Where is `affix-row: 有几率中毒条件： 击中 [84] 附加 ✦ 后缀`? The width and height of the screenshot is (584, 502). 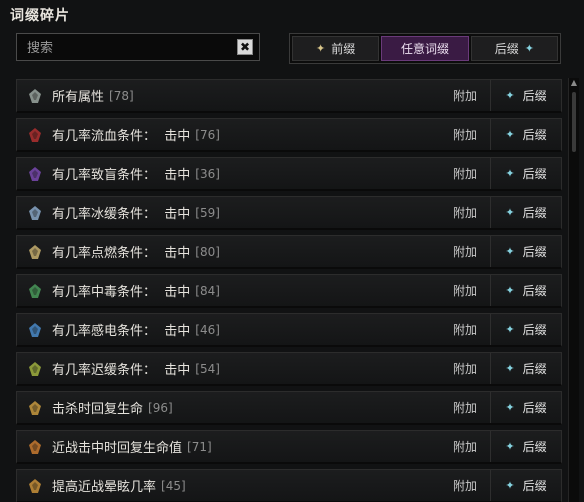 affix-row: 有几率中毒条件： 击中 [84] 附加 ✦ 后缀 is located at coordinates (289, 291).